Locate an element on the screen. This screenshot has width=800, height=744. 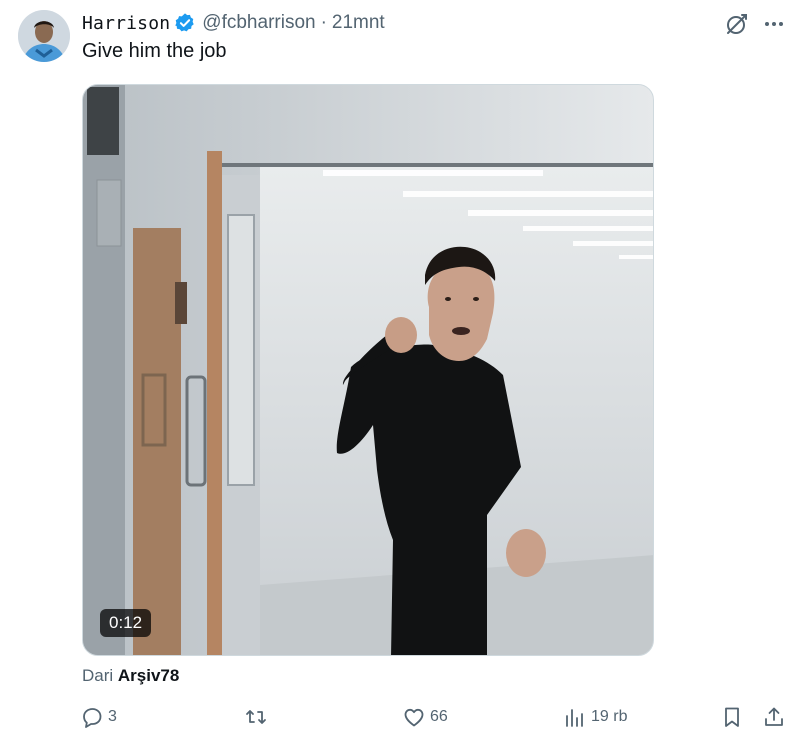
like-count: 66 is located at coordinates (439, 716).